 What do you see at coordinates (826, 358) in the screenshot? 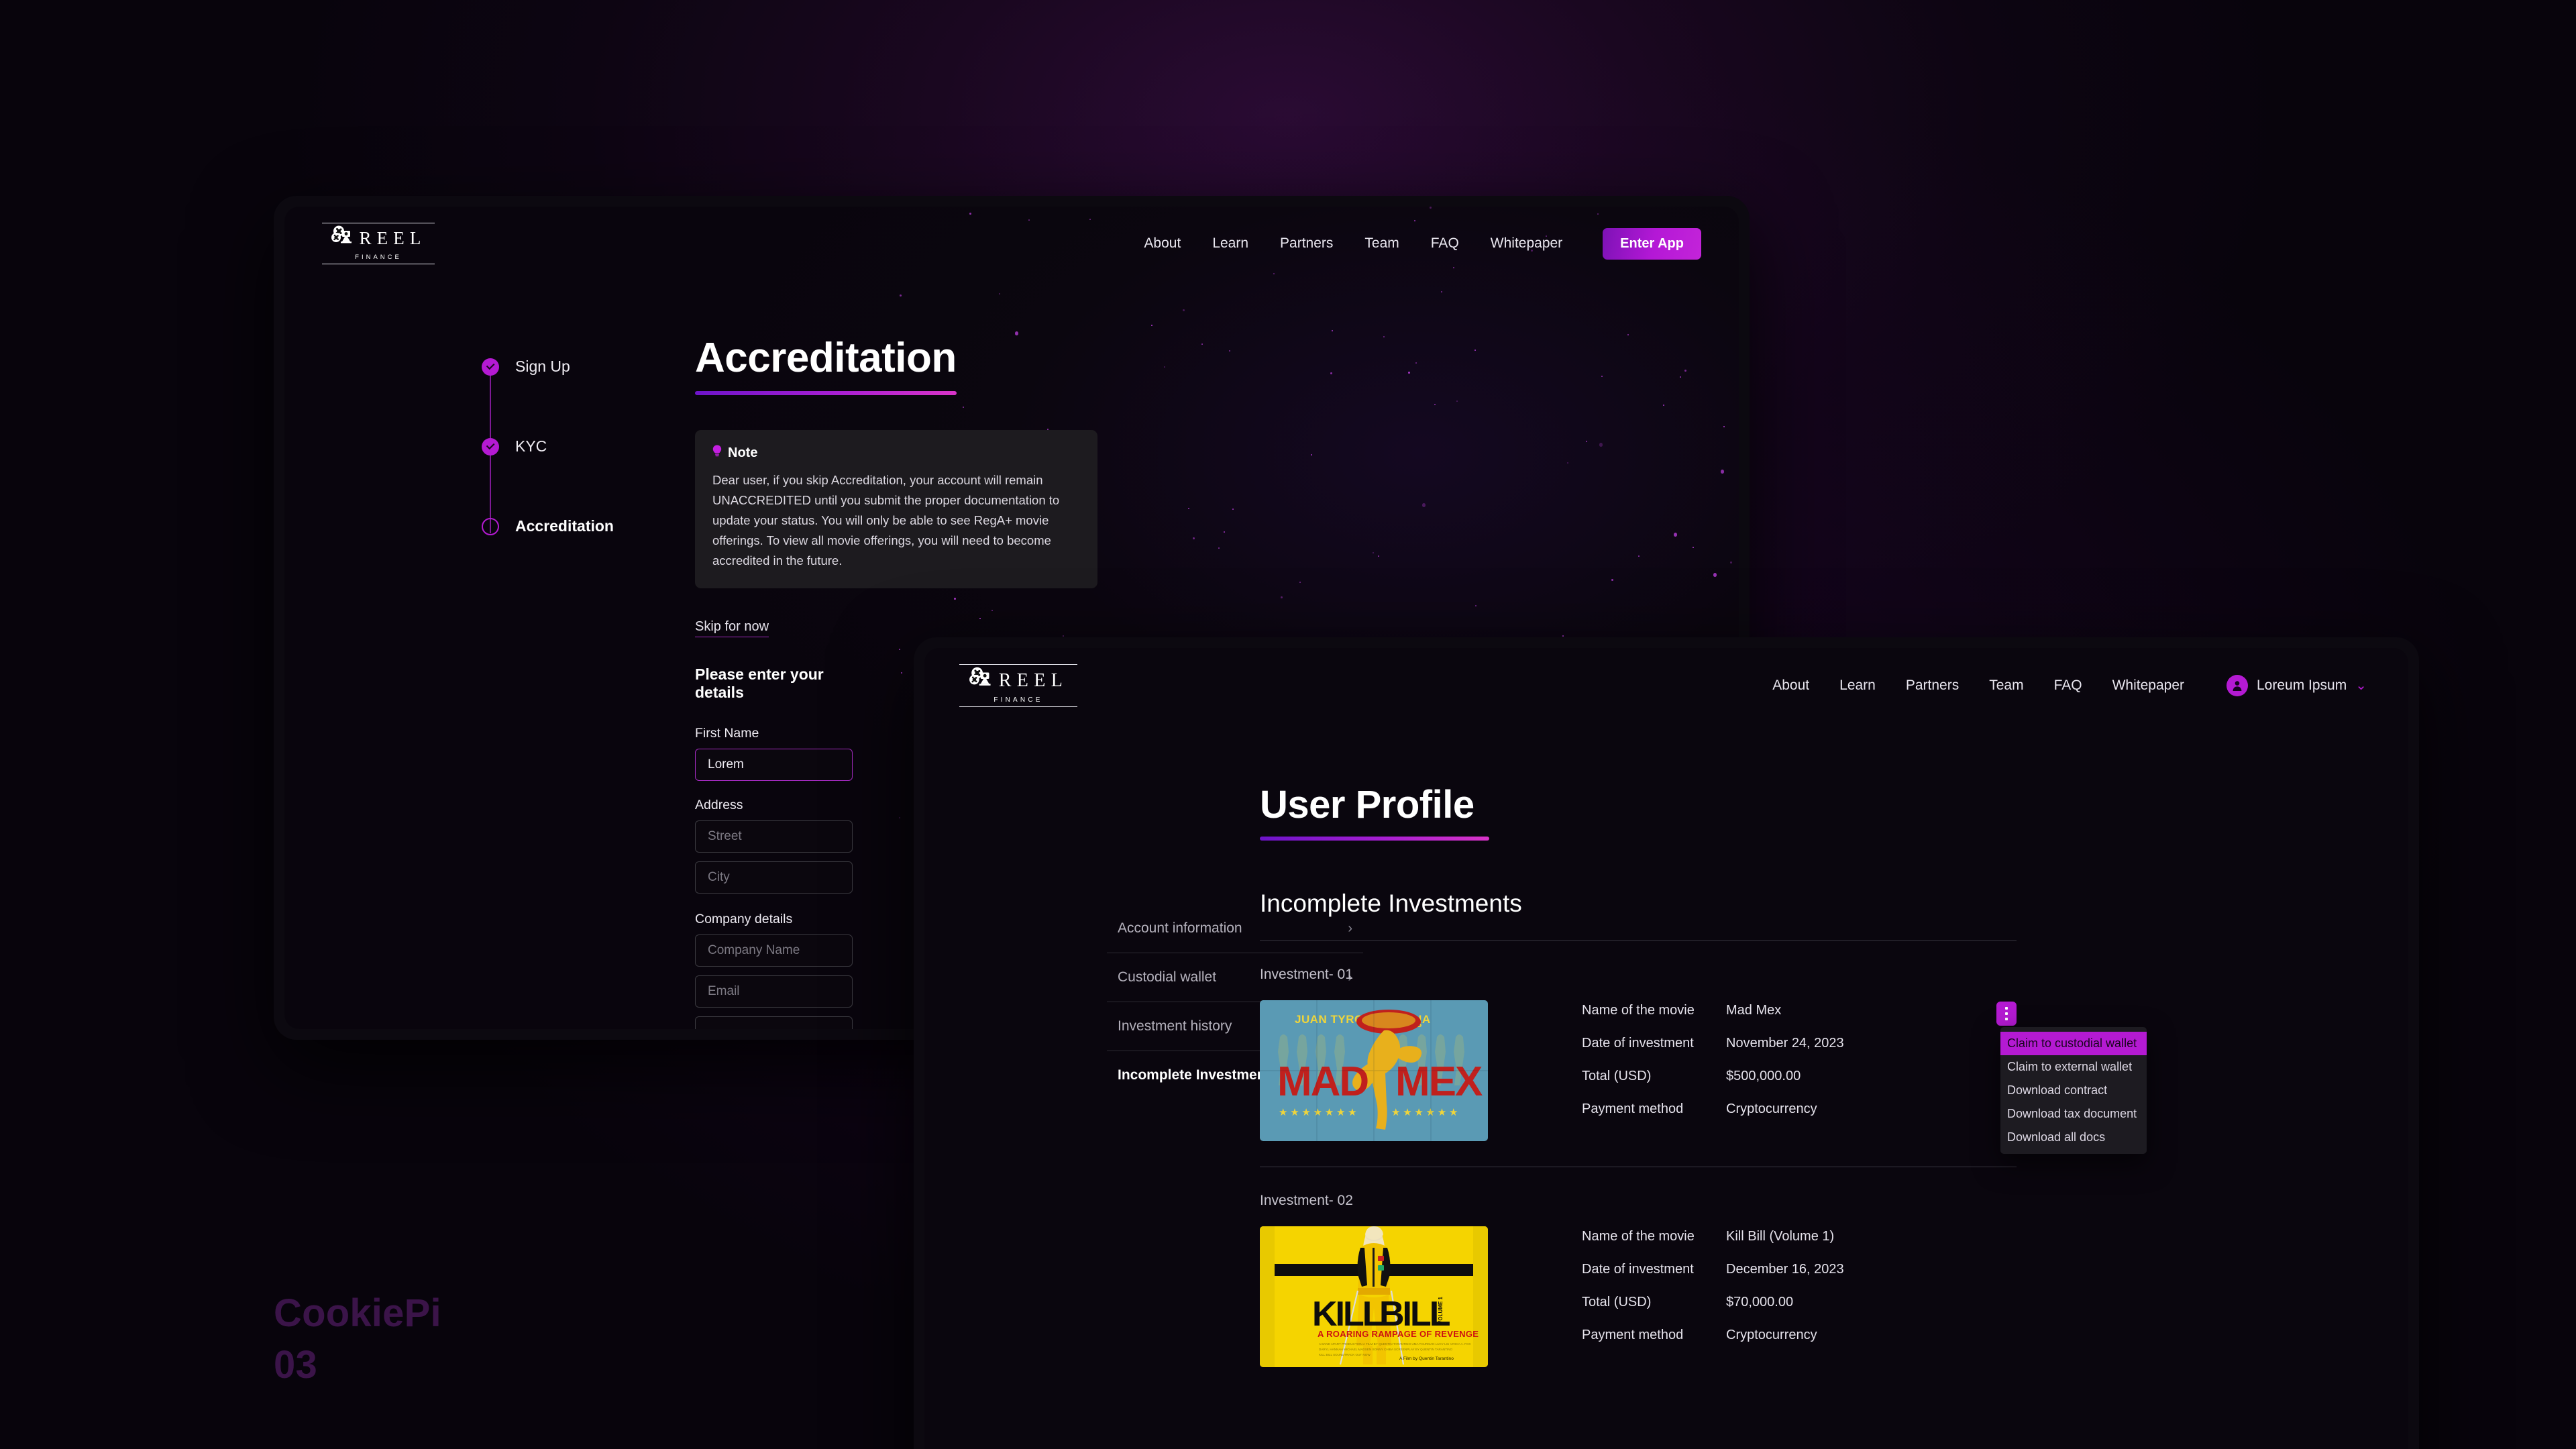
I see `page-title: Accreditation` at bounding box center [826, 358].